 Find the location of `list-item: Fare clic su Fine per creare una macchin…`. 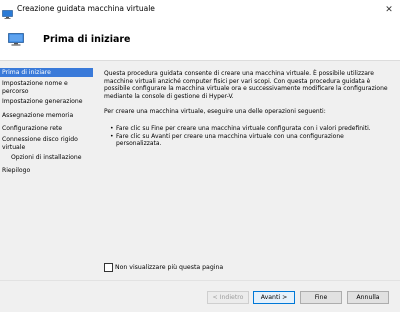

list-item: Fare clic su Fine per creare una macchin… is located at coordinates (250, 129).